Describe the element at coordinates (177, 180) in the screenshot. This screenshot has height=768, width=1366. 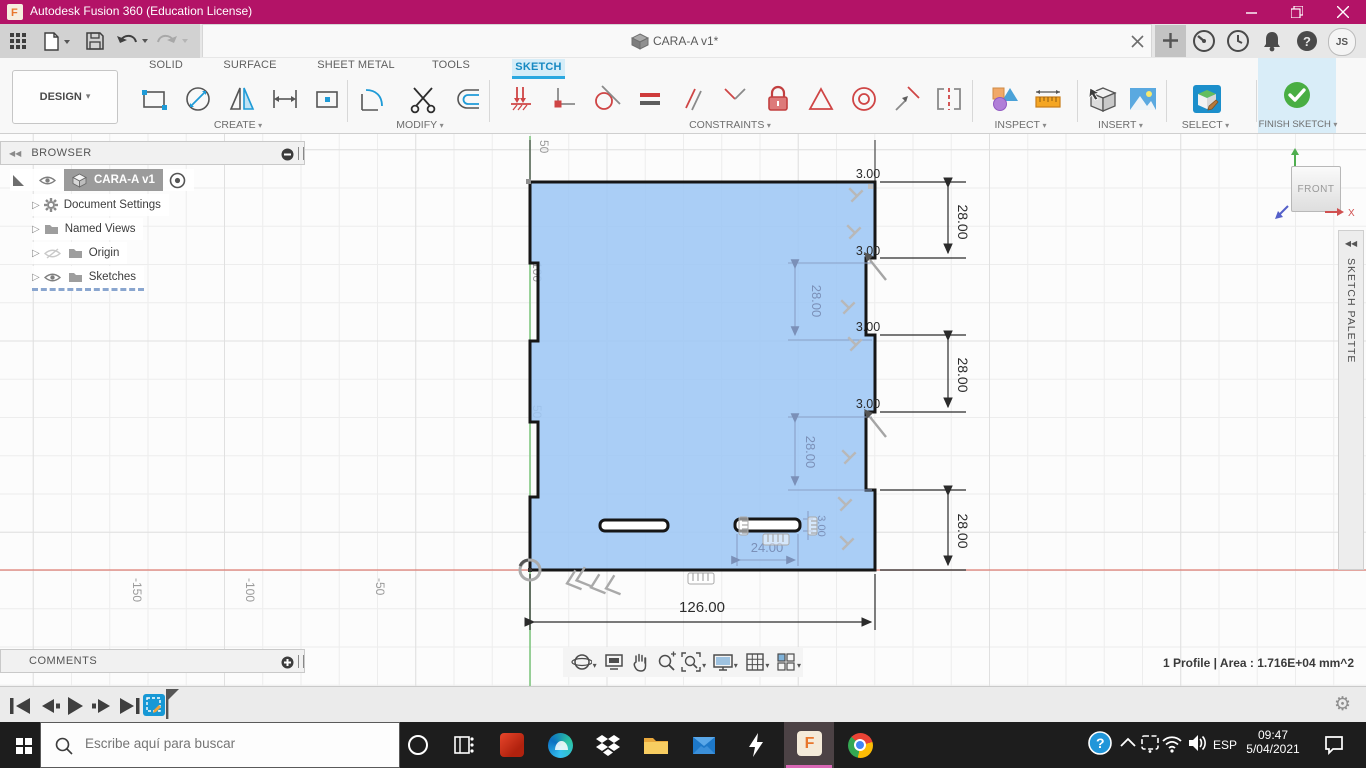
I see `activate-component-icon` at that location.